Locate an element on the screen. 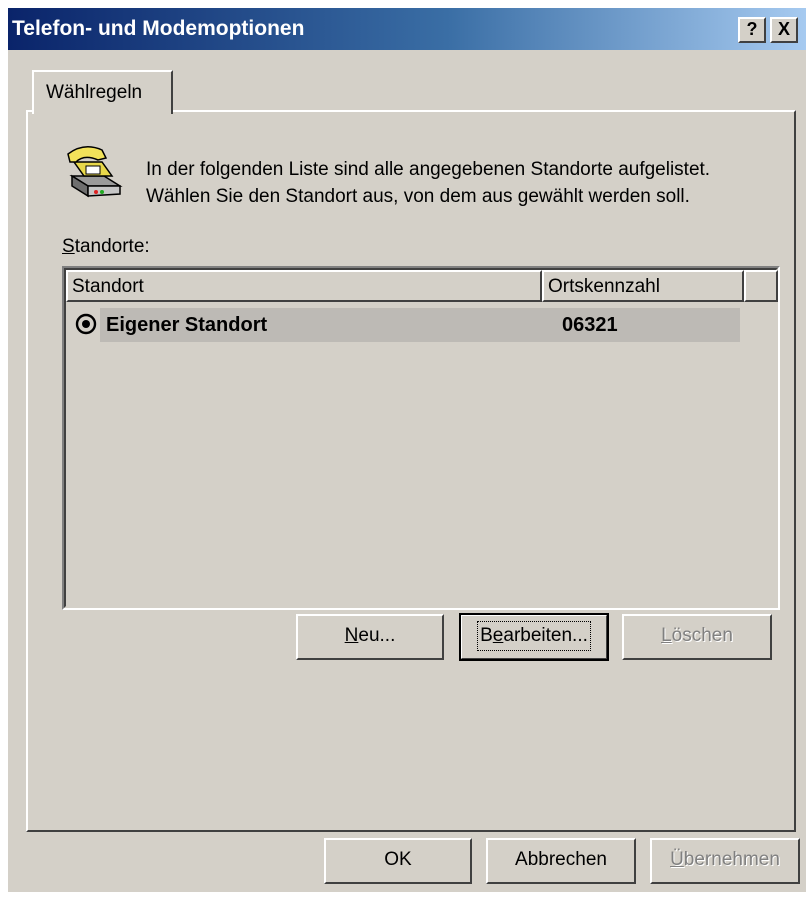 This screenshot has width=806, height=900. ok-button: OK is located at coordinates (398, 861).